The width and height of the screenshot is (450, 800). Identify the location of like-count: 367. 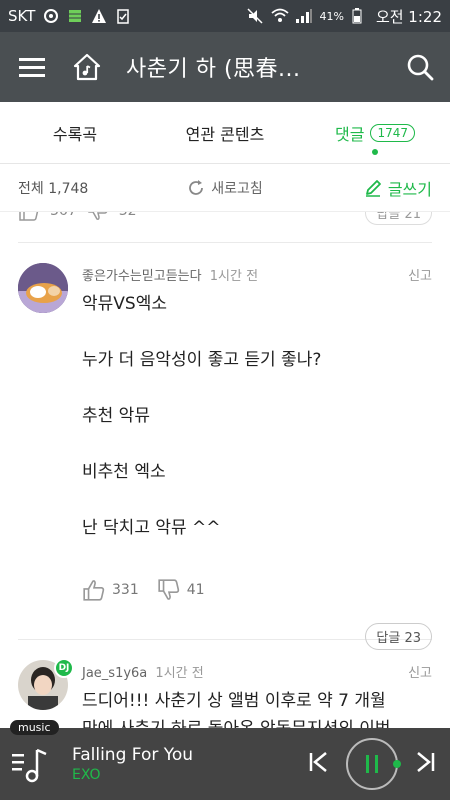
(63, 215).